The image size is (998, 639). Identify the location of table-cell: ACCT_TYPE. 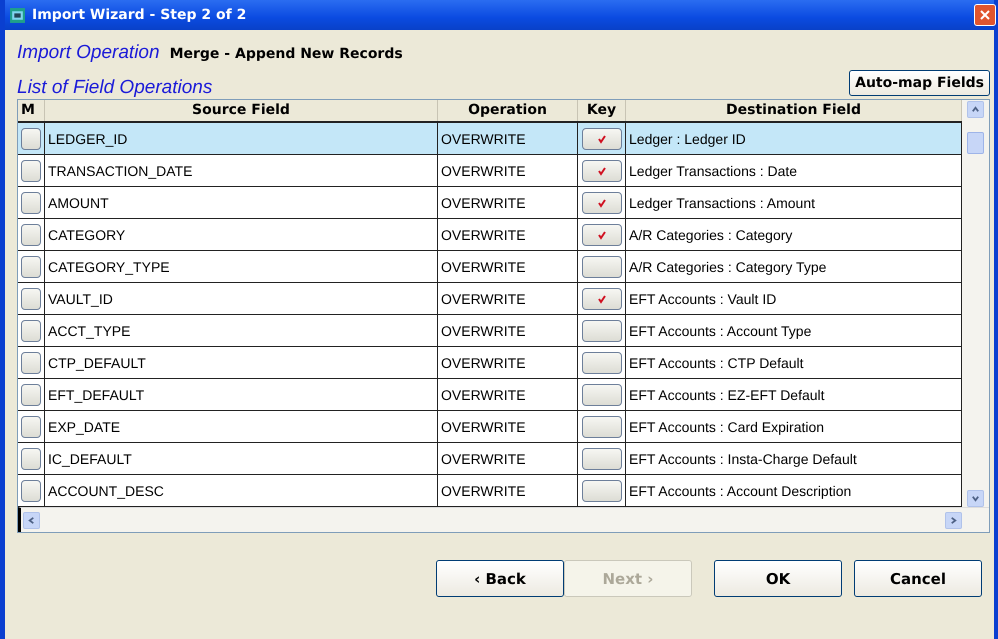
(241, 330).